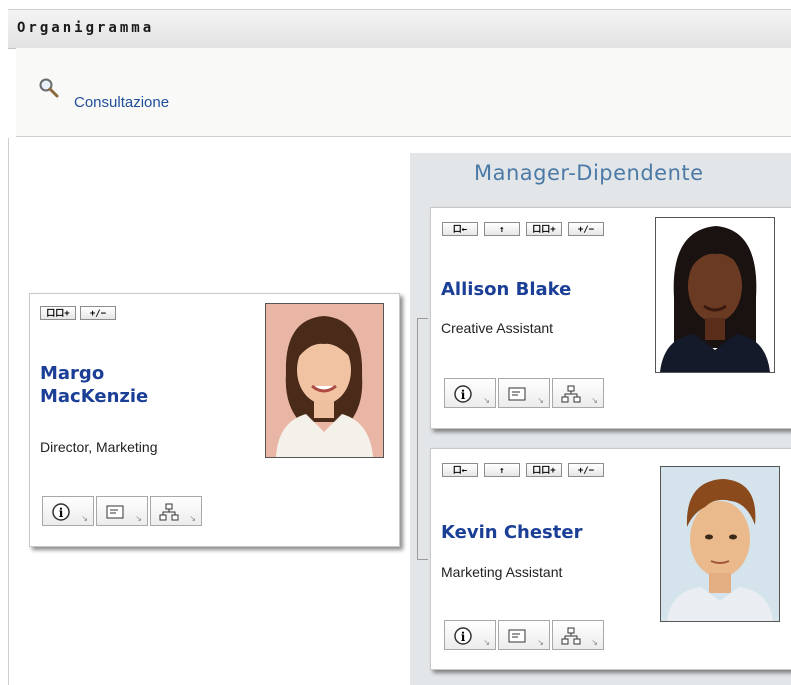 This screenshot has width=791, height=685. Describe the element at coordinates (422, 439) in the screenshot. I see `hierarchy-connector` at that location.